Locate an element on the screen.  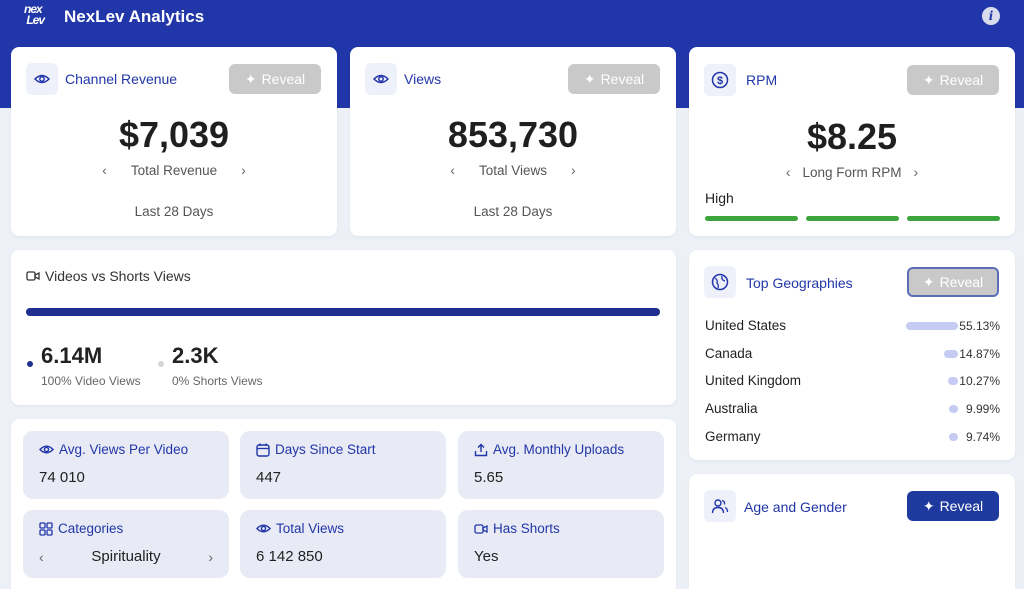
total-views-stat-value: 6 142 850 is located at coordinates (289, 556).